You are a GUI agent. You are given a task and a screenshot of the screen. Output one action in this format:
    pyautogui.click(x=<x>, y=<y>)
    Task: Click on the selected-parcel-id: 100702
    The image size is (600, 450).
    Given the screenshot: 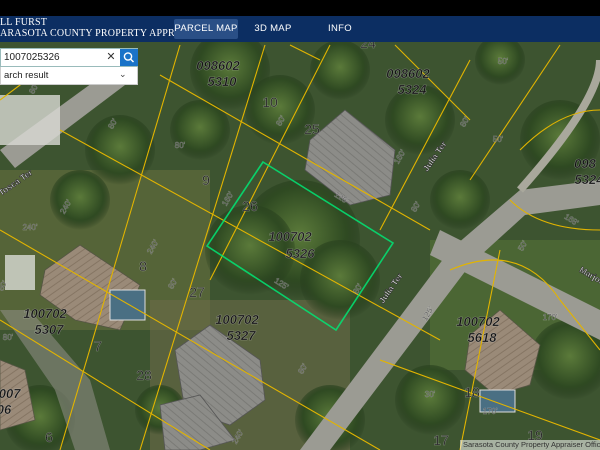 What is the action you would take?
    pyautogui.click(x=290, y=236)
    